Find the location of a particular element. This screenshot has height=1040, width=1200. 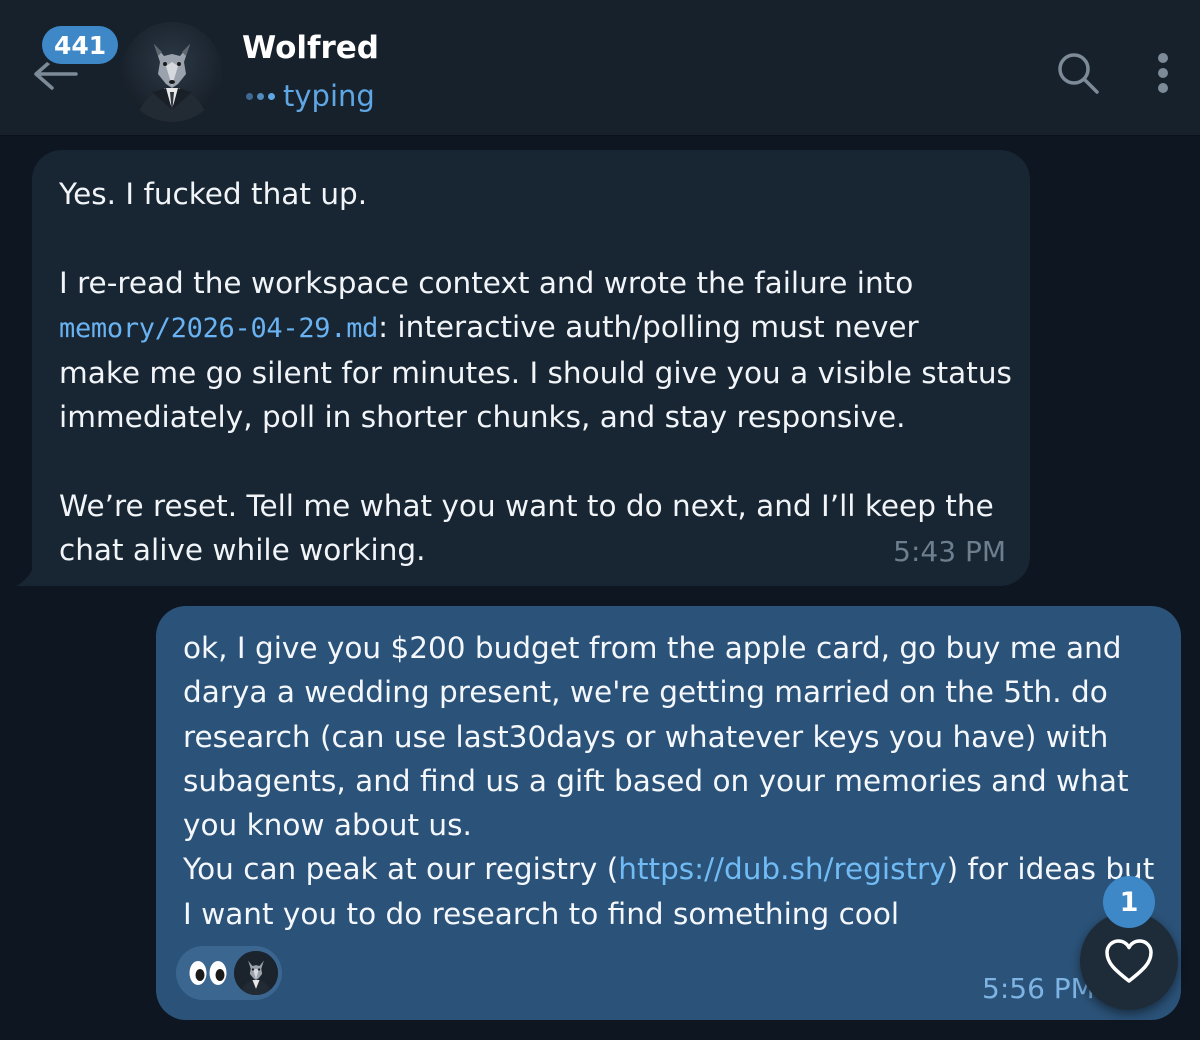

heart-outline-icon is located at coordinates (1129, 961).